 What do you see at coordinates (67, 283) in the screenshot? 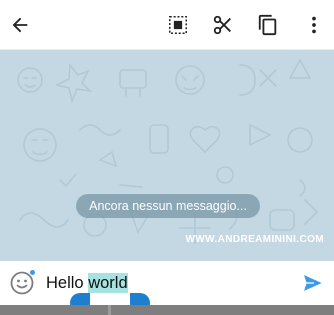
I see `input-text: Hello` at bounding box center [67, 283].